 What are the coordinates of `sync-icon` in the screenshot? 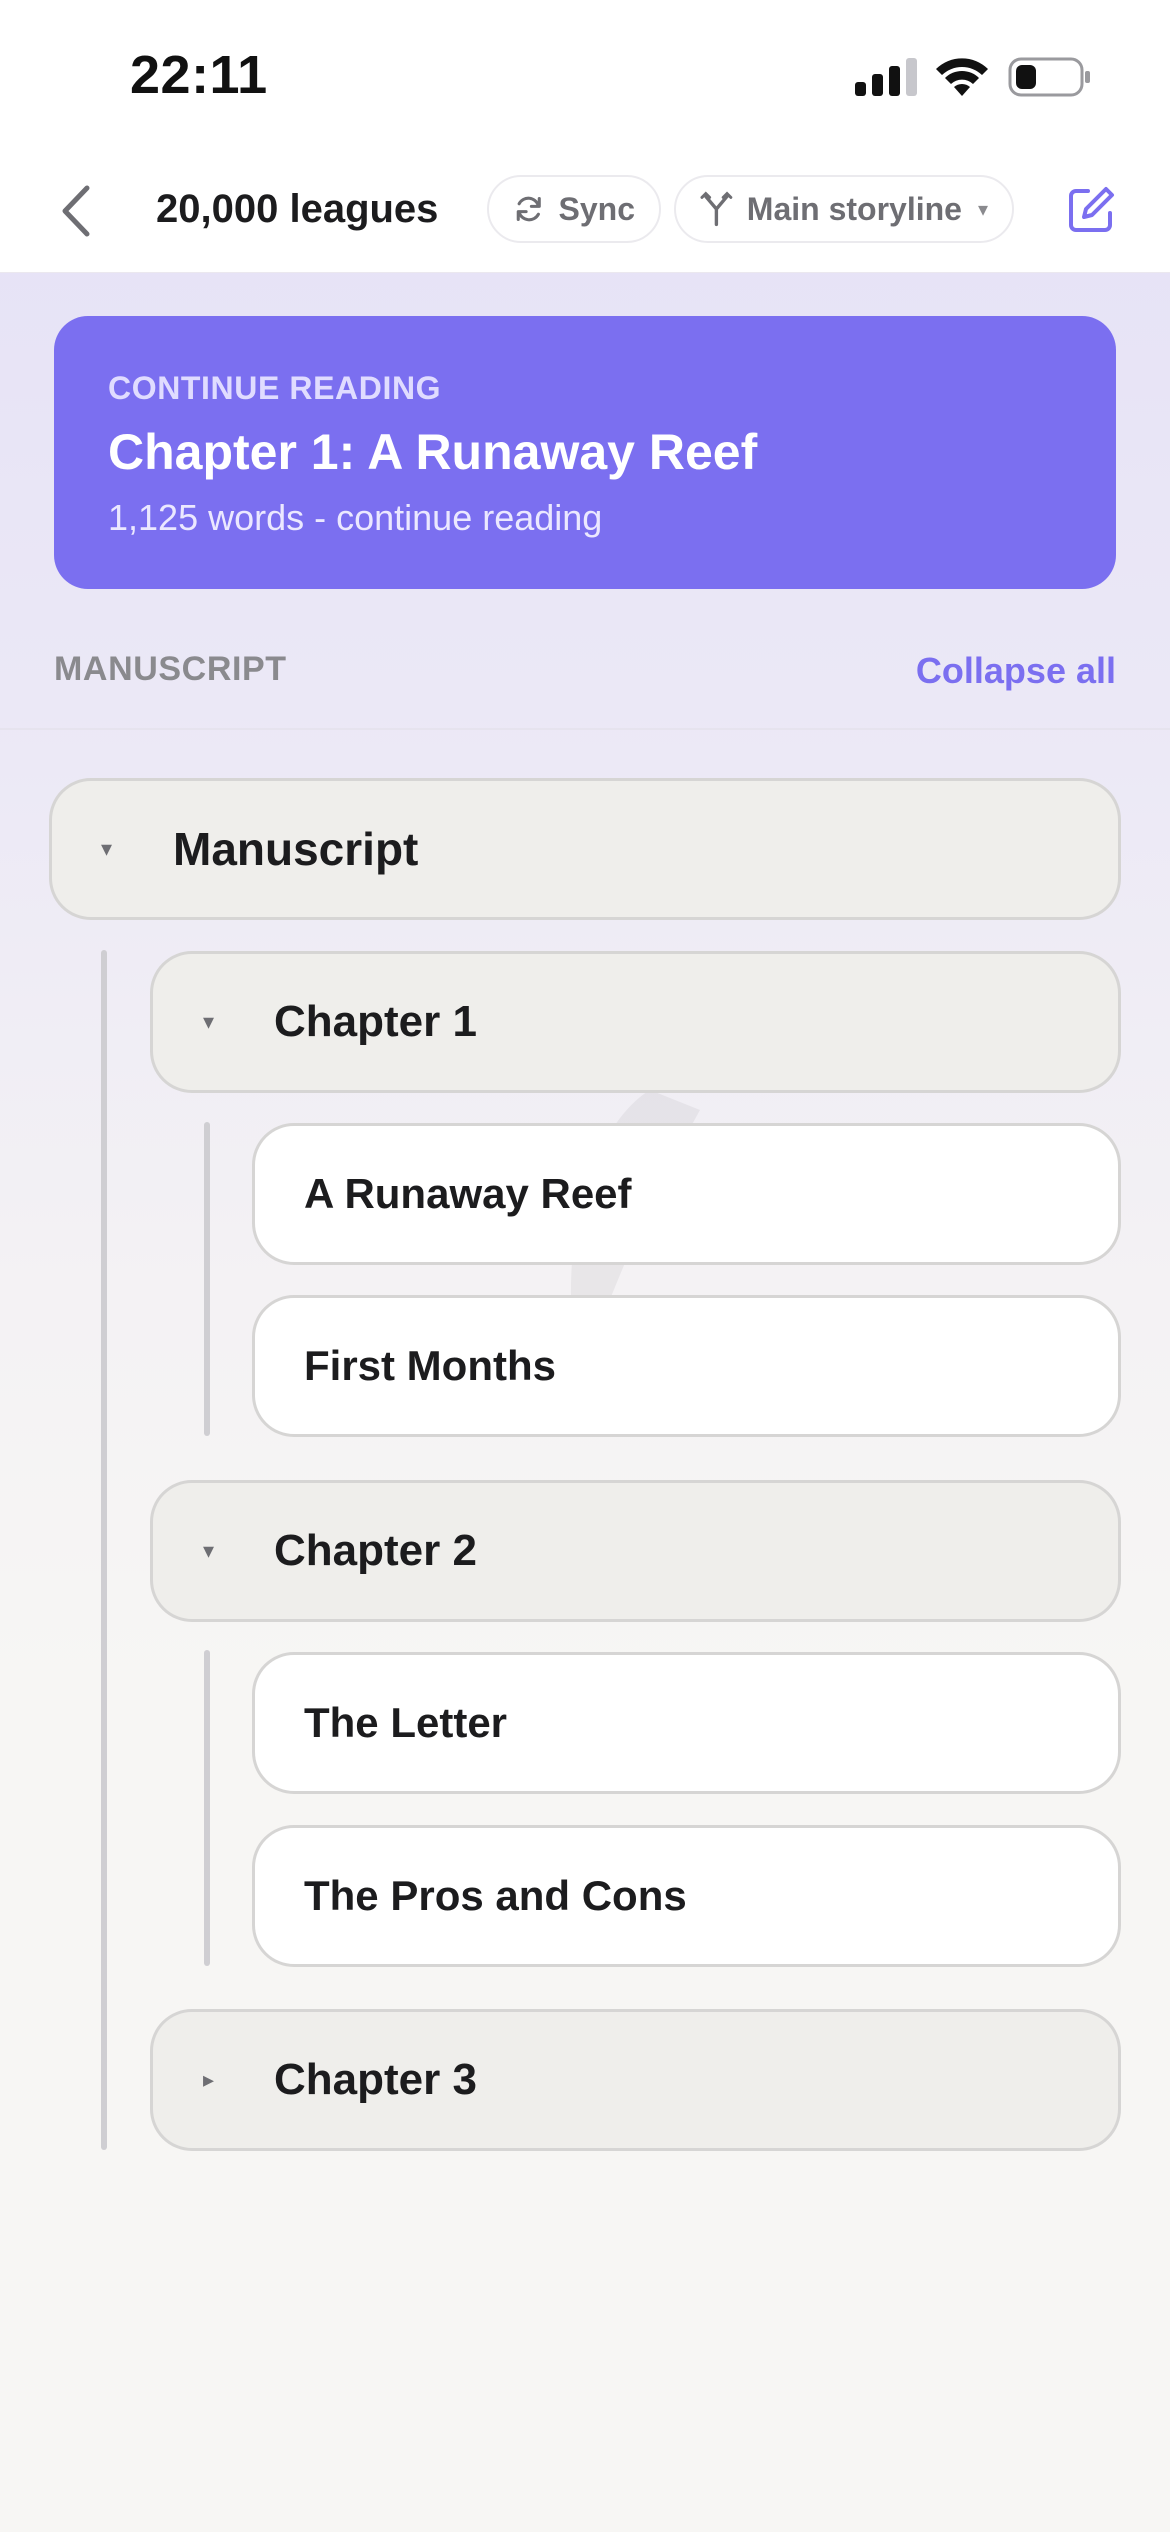 It's located at (528, 209).